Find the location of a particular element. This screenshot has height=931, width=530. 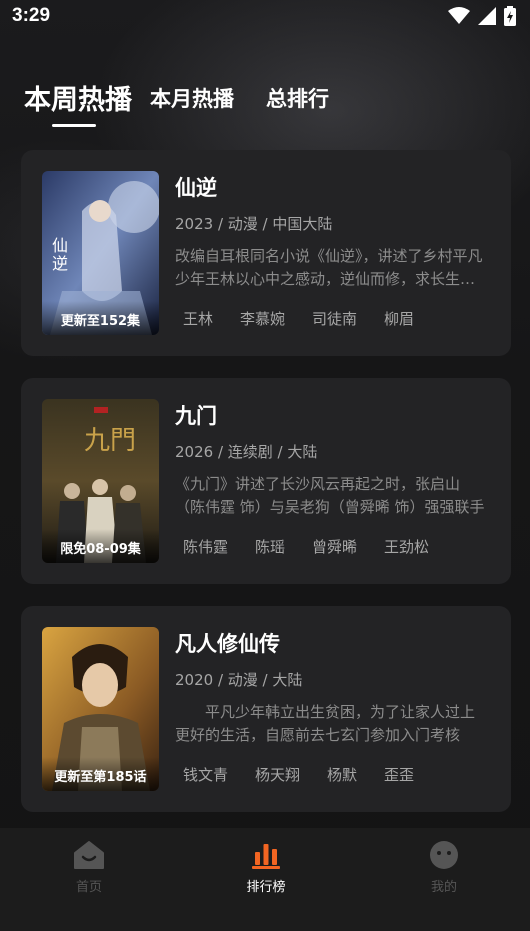

wifi-icon is located at coordinates (459, 15).